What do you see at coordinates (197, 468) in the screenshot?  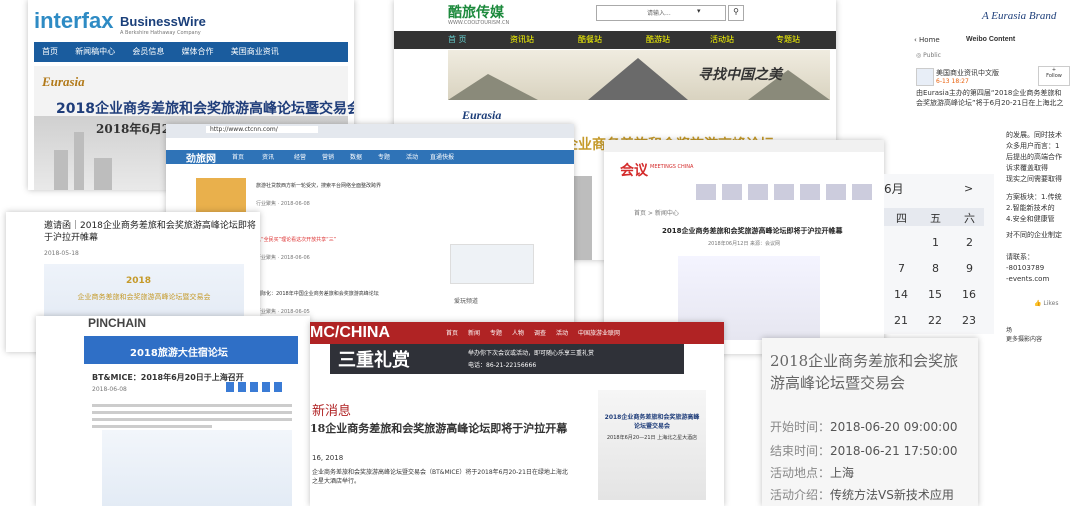 I see `pinchain-poster` at bounding box center [197, 468].